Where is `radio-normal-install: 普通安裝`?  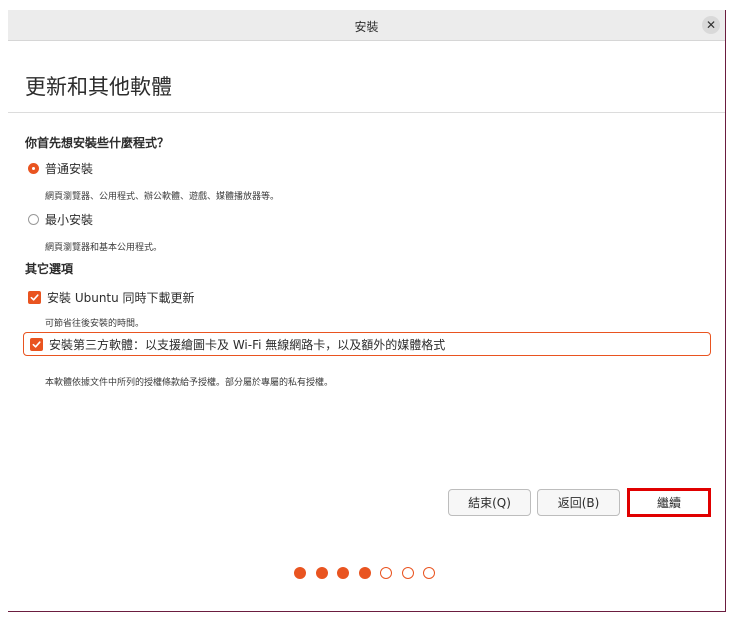 radio-normal-install: 普通安裝 is located at coordinates (60, 168).